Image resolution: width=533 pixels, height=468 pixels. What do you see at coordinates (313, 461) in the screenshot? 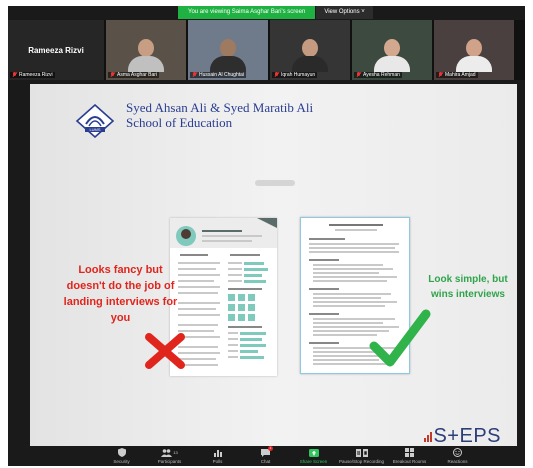
I see `toolbar-label: Share Screen` at bounding box center [313, 461].